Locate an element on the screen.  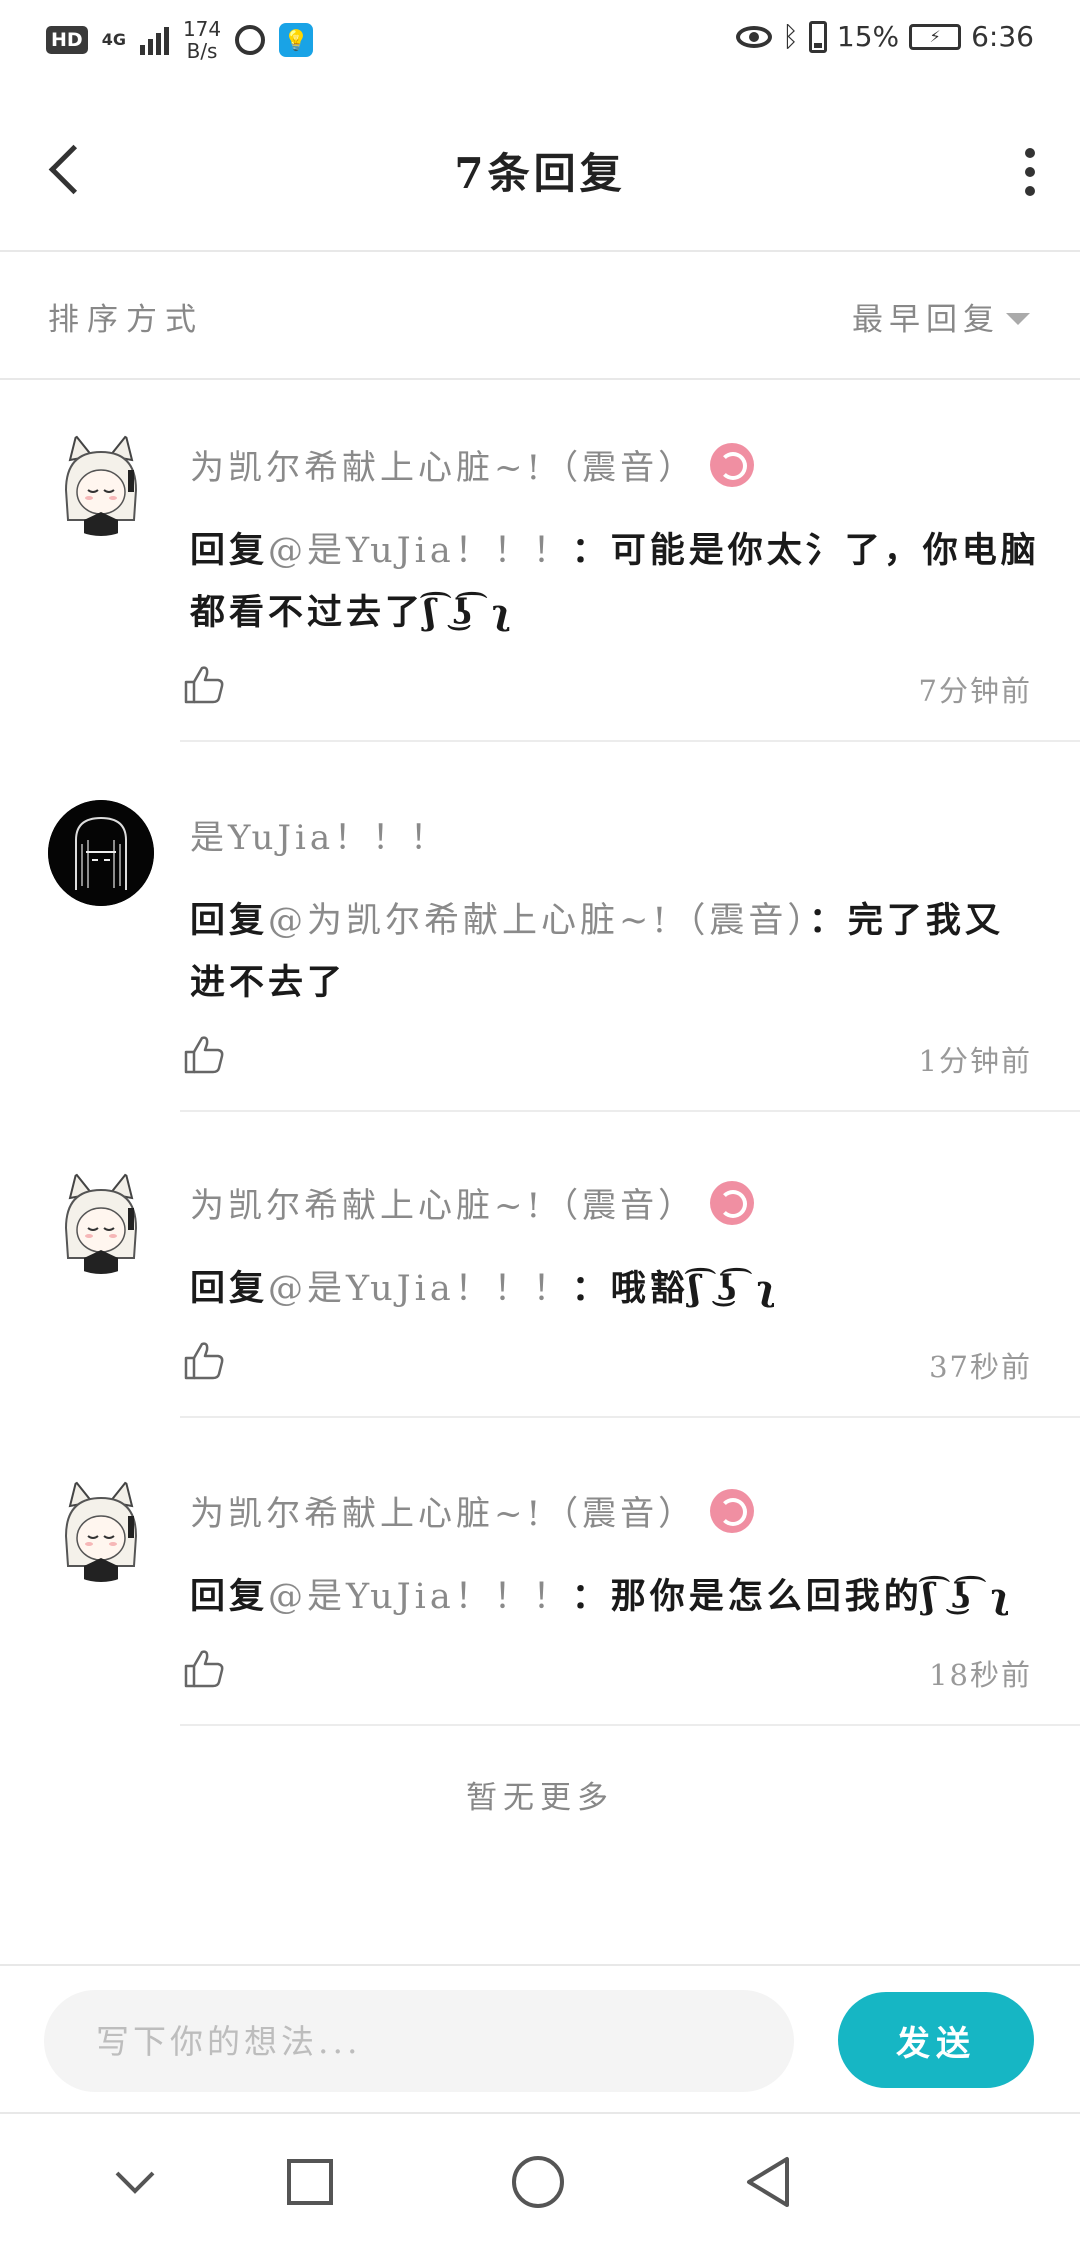
home-icon is located at coordinates (538, 2182).